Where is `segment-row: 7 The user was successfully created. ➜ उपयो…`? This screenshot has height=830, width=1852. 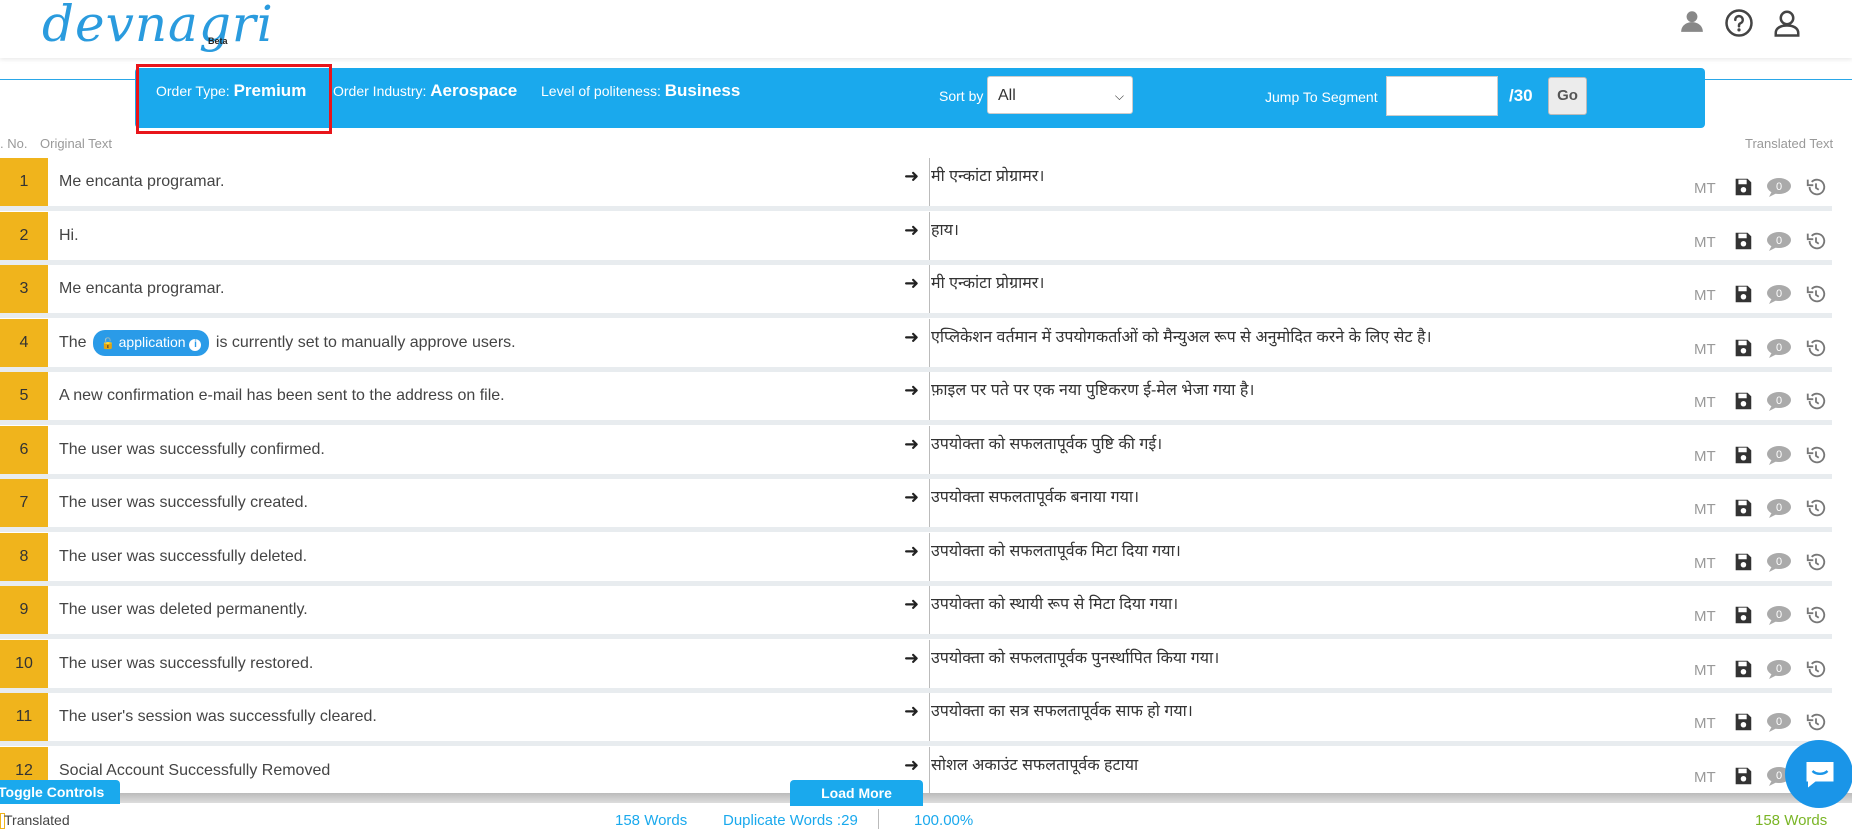 segment-row: 7 The user was successfully created. ➜ उपयो… is located at coordinates (916, 503).